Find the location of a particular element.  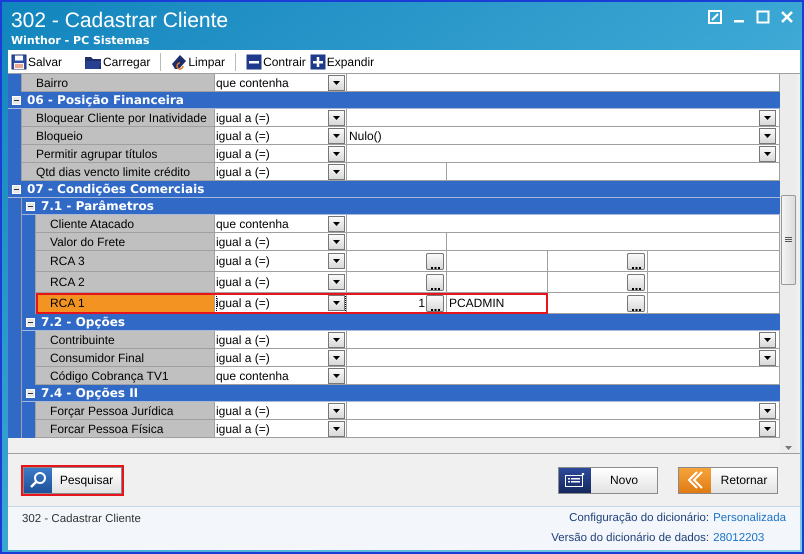

new-button: Novo is located at coordinates (608, 480).